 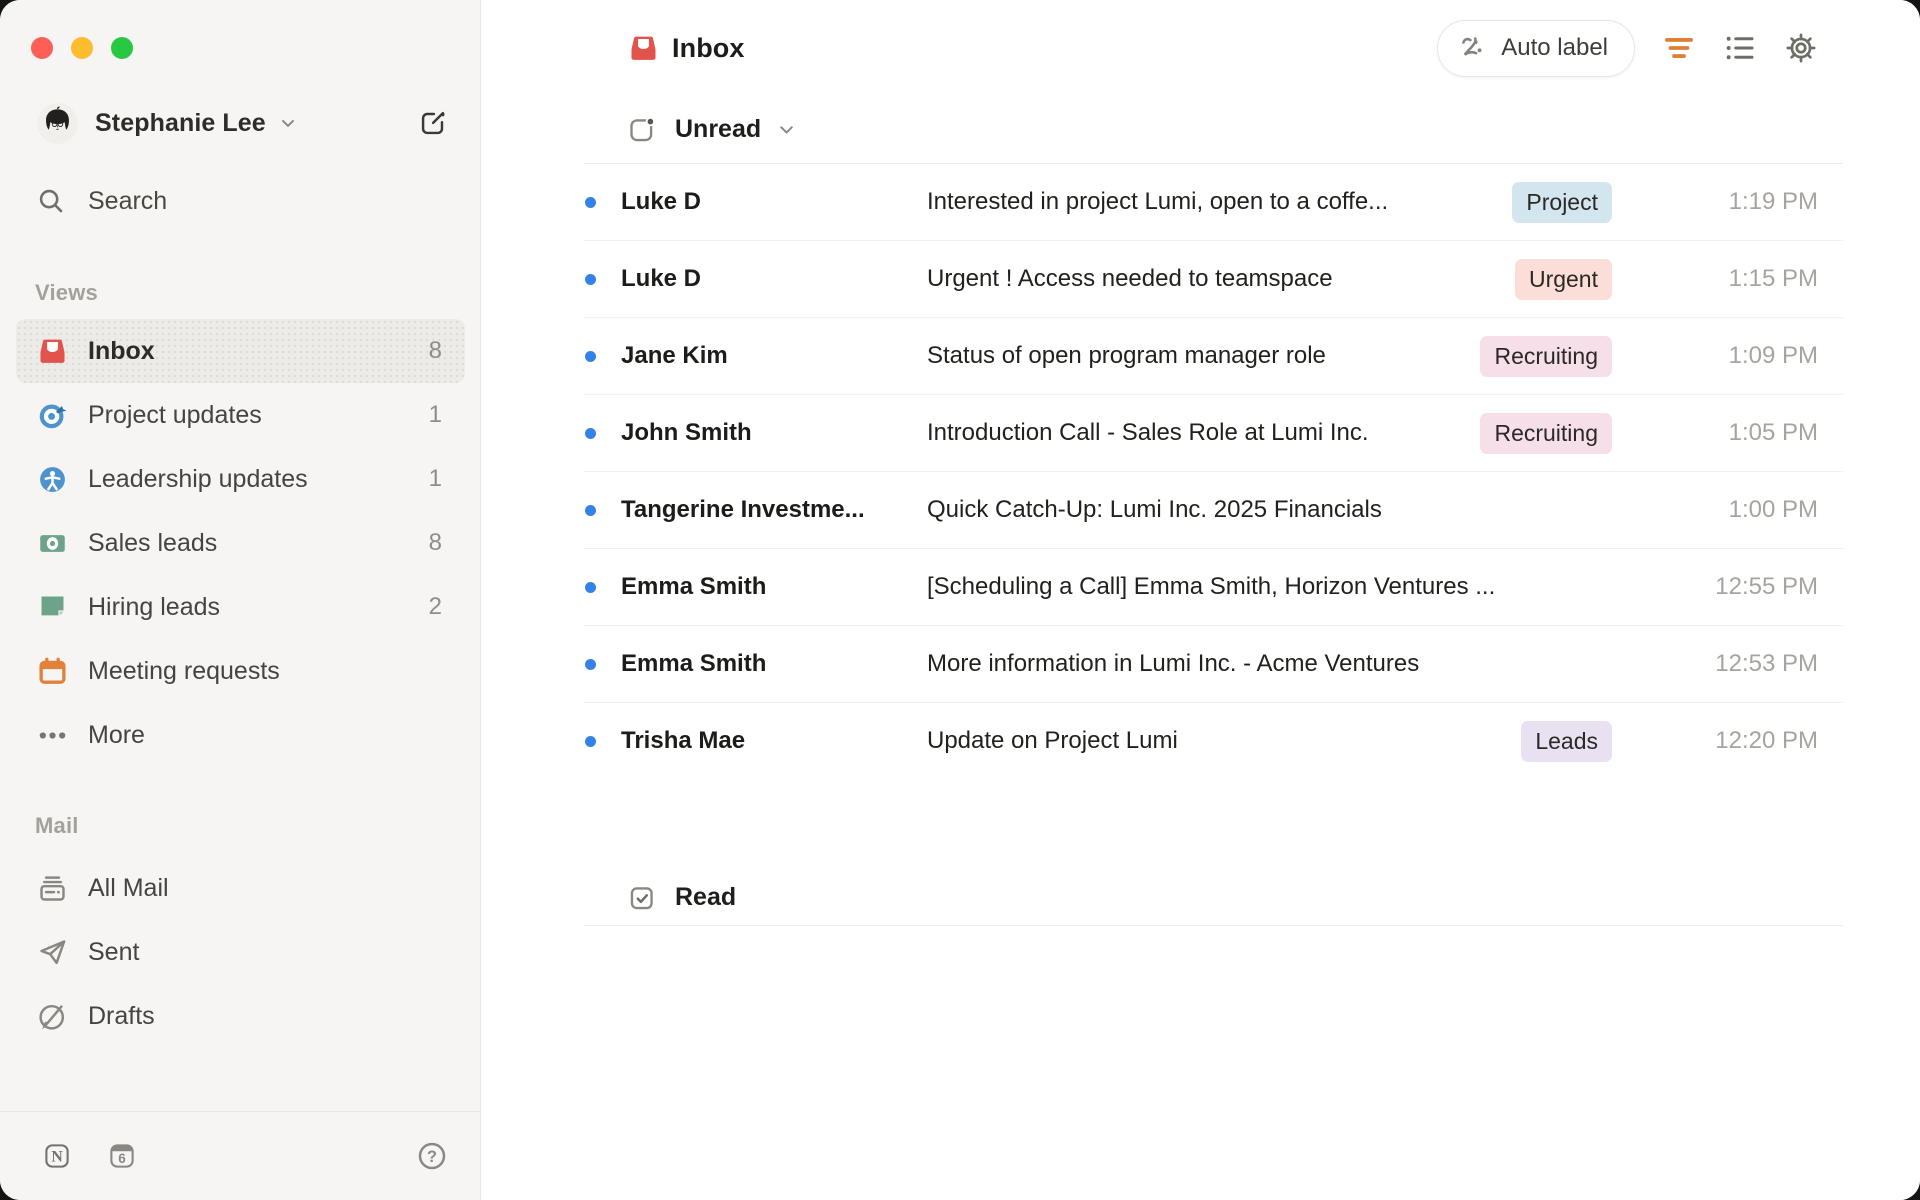 What do you see at coordinates (1773, 509) in the screenshot?
I see `email-time: 1:00 PM` at bounding box center [1773, 509].